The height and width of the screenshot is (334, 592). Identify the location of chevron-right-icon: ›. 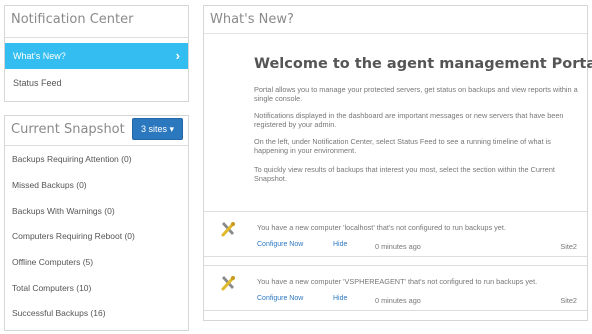
(177, 55).